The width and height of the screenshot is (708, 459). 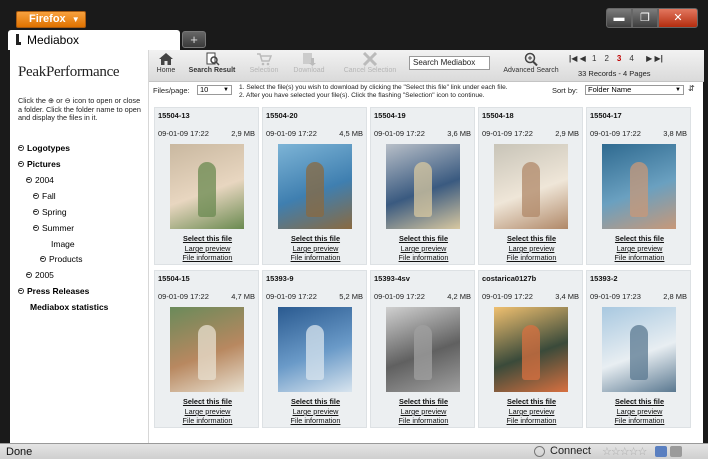 I want to click on connect-icon, so click(x=539, y=451).